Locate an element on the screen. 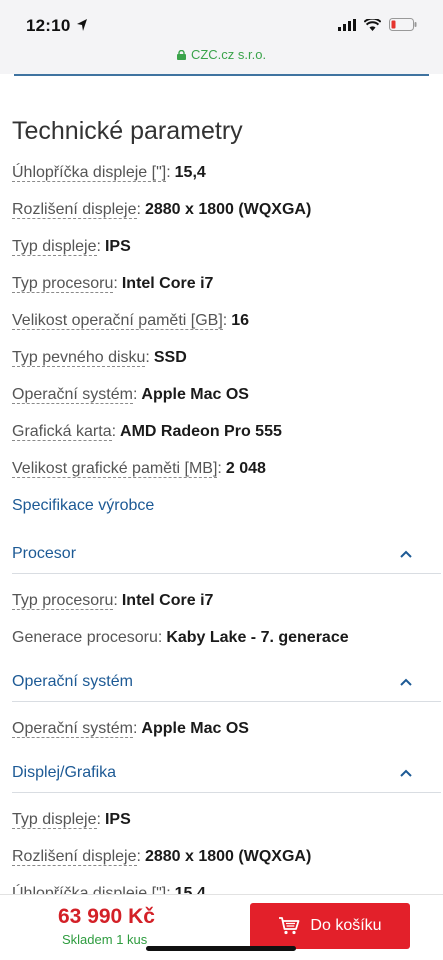 The image size is (443, 960). lock-icon is located at coordinates (181, 55).